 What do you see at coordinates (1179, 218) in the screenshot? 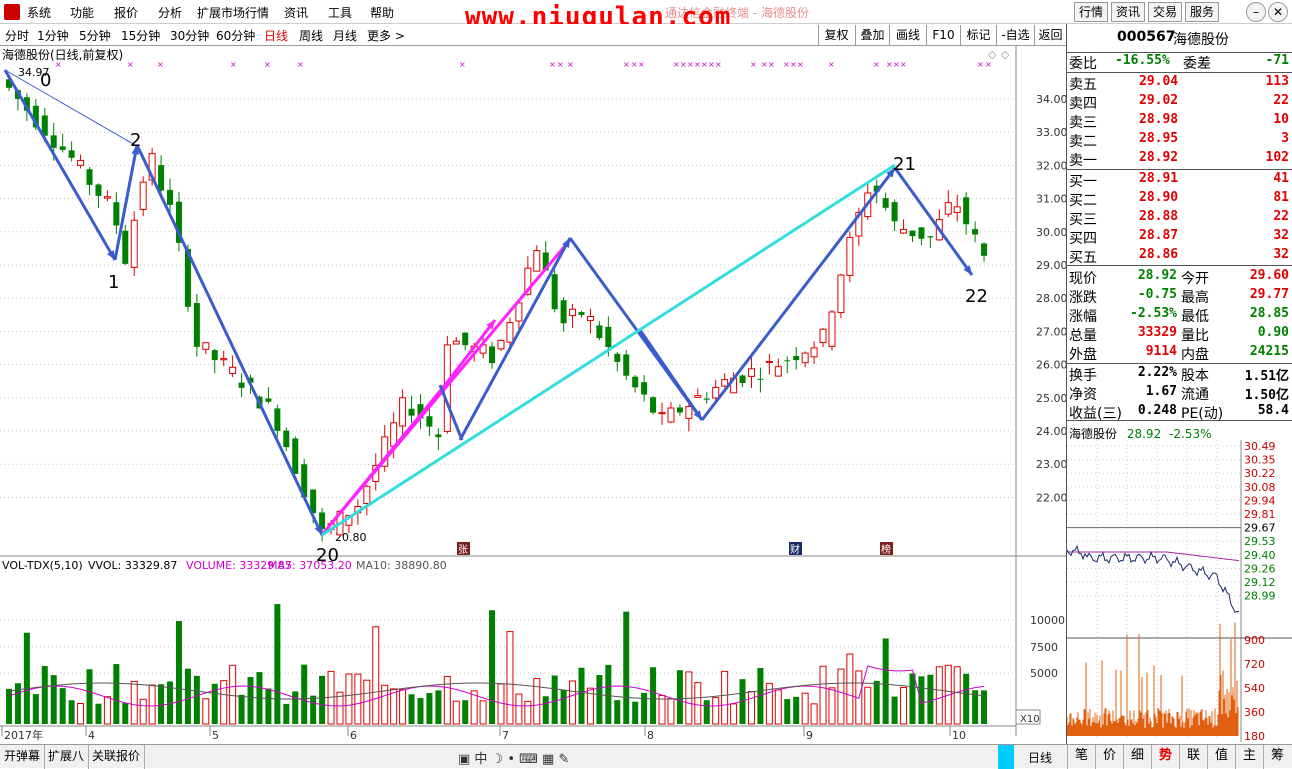
I see `buy-row-2: 买三 28.88 22` at bounding box center [1179, 218].